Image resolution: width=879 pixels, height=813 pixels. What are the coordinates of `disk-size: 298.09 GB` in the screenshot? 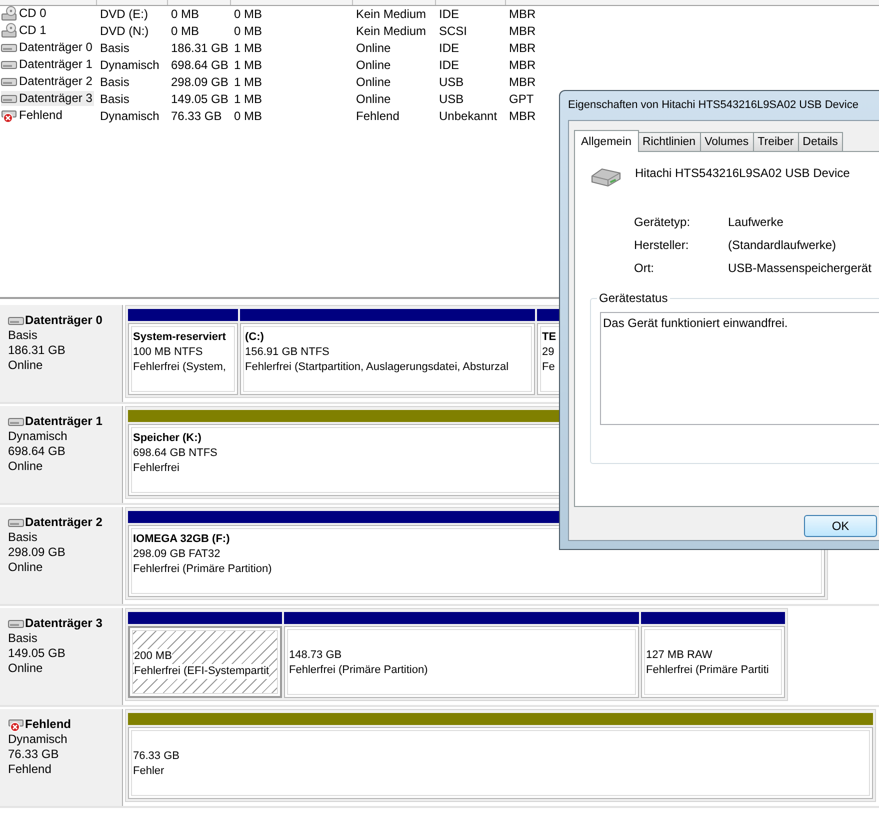 It's located at (37, 552).